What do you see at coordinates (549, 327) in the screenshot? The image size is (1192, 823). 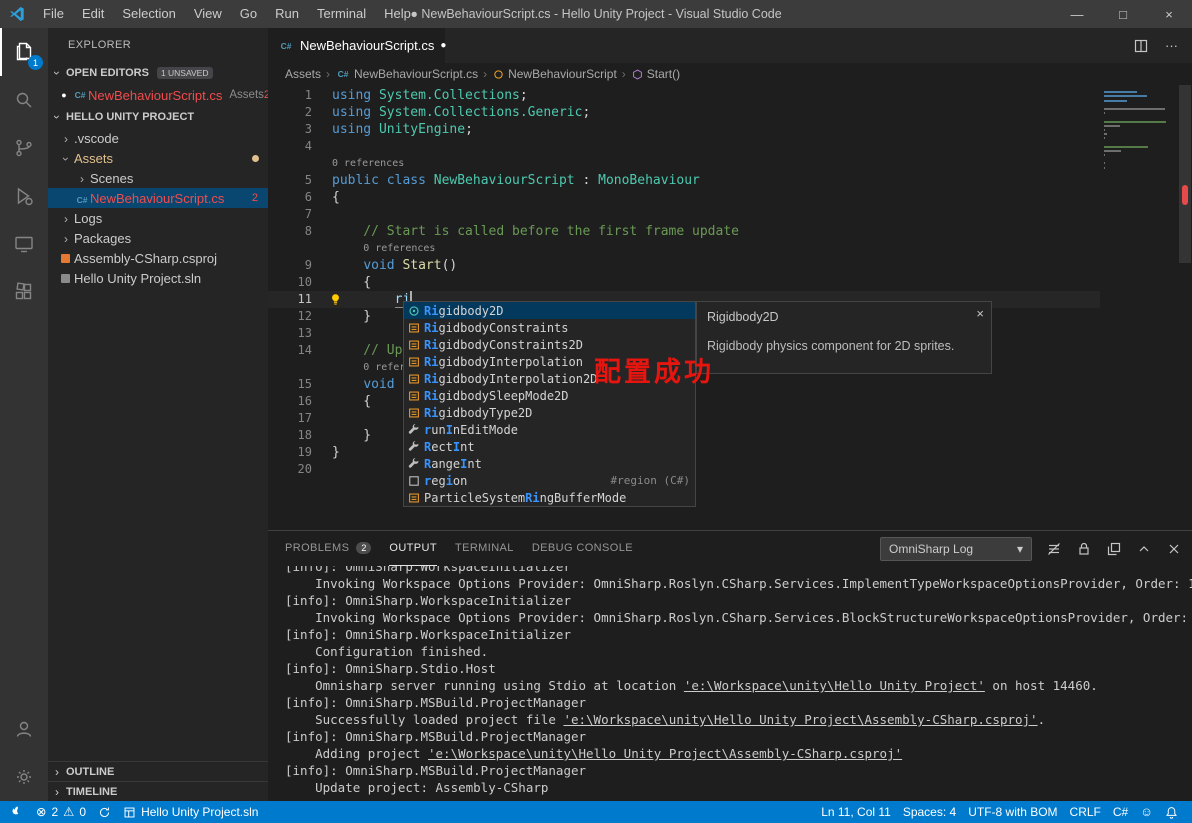 I see `suggest-item: RigidbodyConstraints` at bounding box center [549, 327].